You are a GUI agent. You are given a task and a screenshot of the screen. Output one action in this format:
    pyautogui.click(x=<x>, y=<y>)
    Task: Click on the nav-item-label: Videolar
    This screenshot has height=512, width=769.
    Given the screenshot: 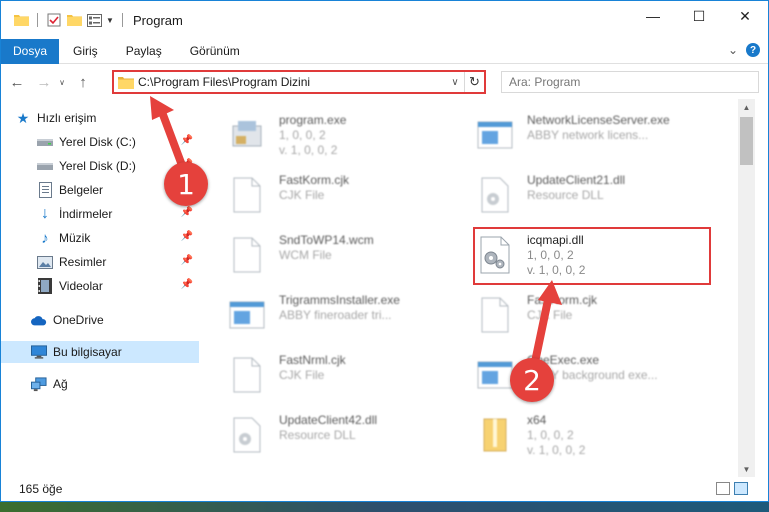 What is the action you would take?
    pyautogui.click(x=81, y=286)
    